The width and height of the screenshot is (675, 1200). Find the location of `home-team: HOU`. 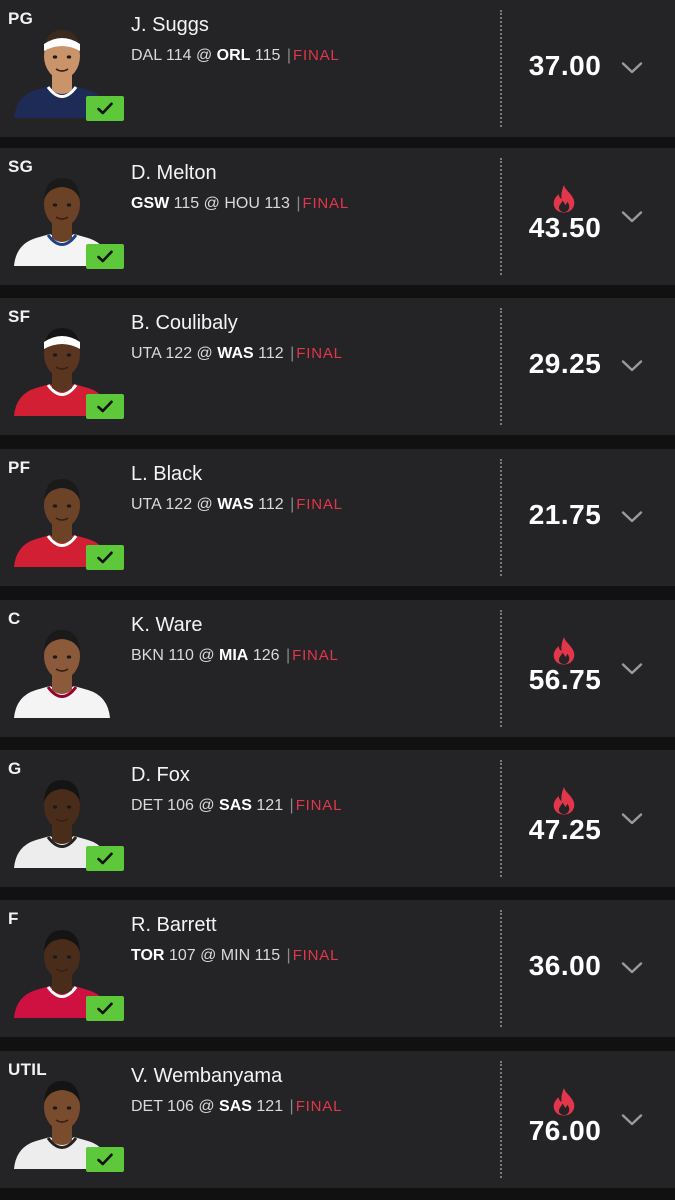

home-team: HOU is located at coordinates (242, 203).